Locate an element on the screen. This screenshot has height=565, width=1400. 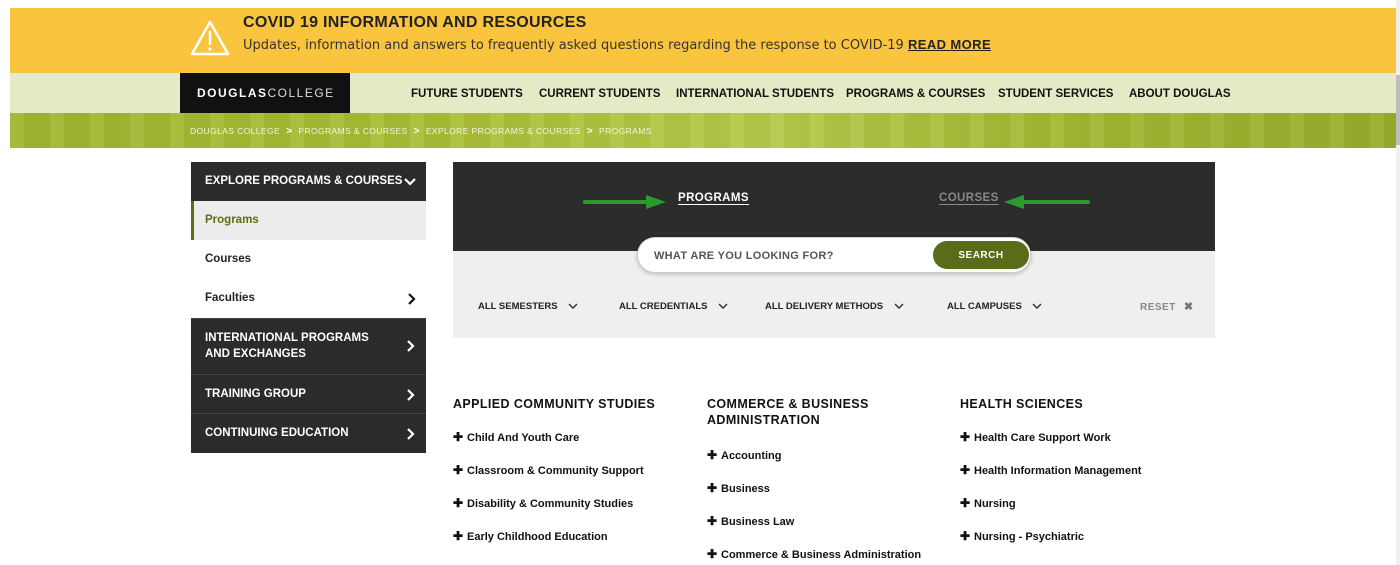
search-input is located at coordinates (789, 256).